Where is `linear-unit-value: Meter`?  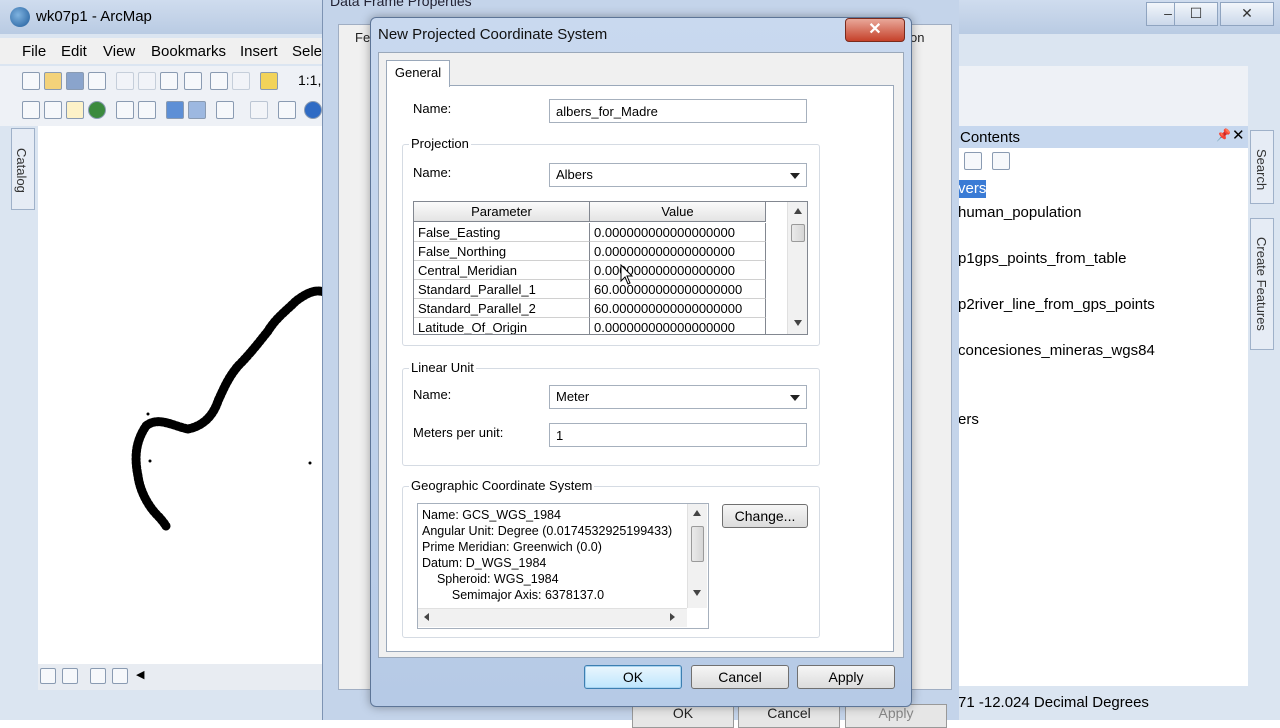 linear-unit-value: Meter is located at coordinates (573, 396).